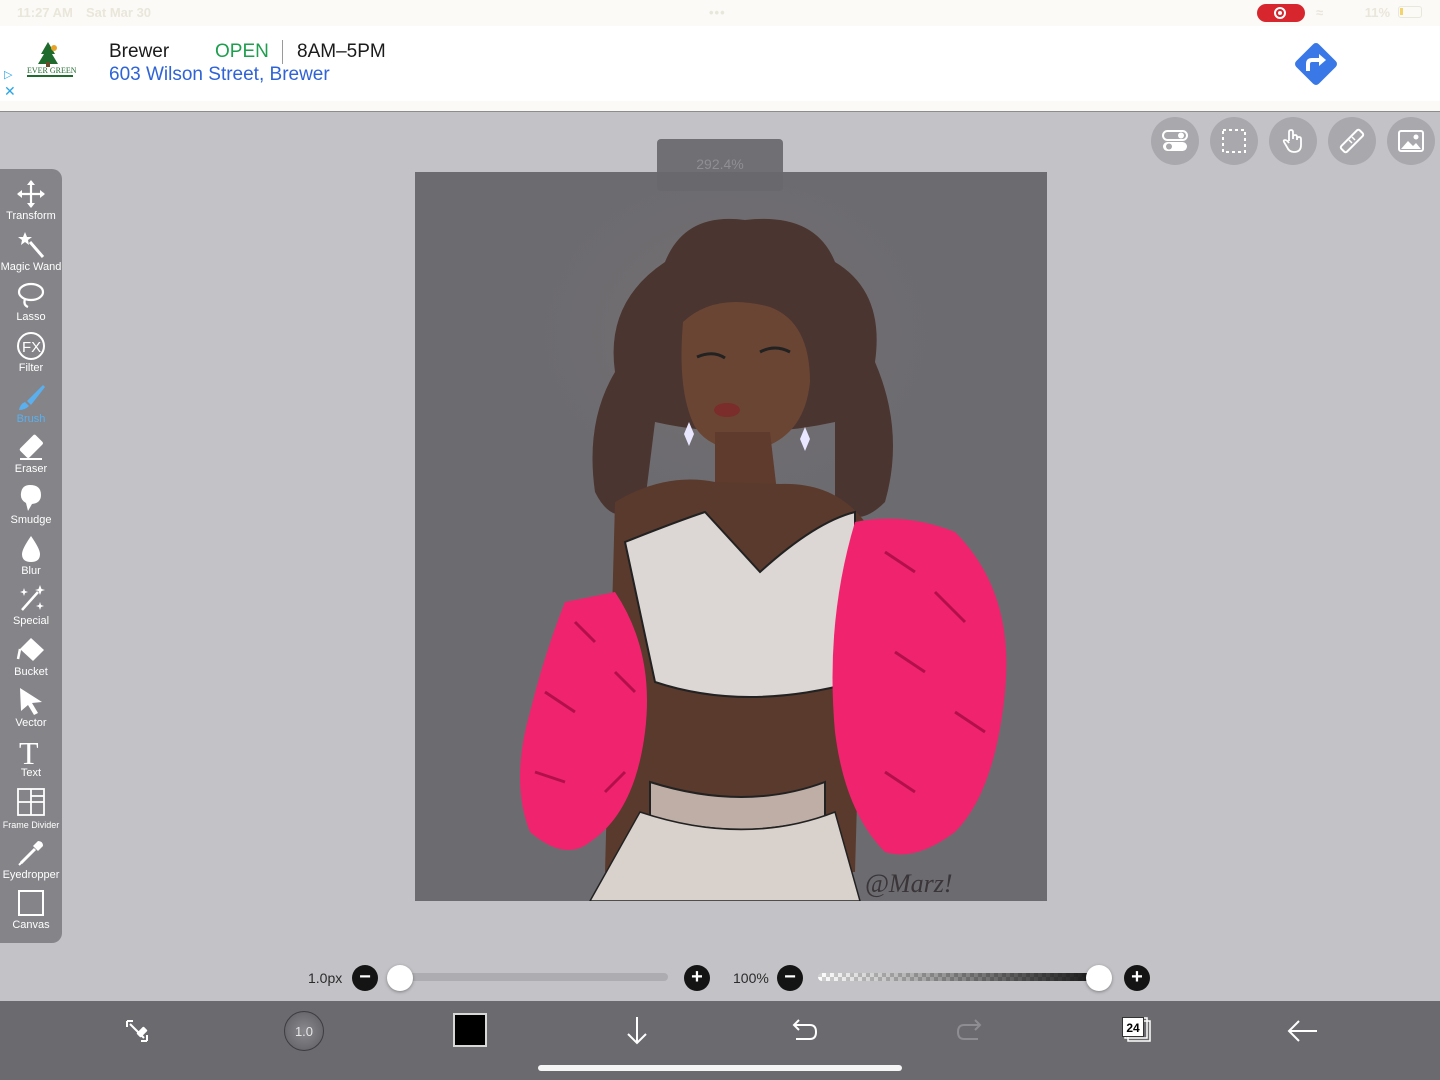 The image size is (1440, 1080). What do you see at coordinates (751, 978) in the screenshot?
I see `opacity-label: 100%` at bounding box center [751, 978].